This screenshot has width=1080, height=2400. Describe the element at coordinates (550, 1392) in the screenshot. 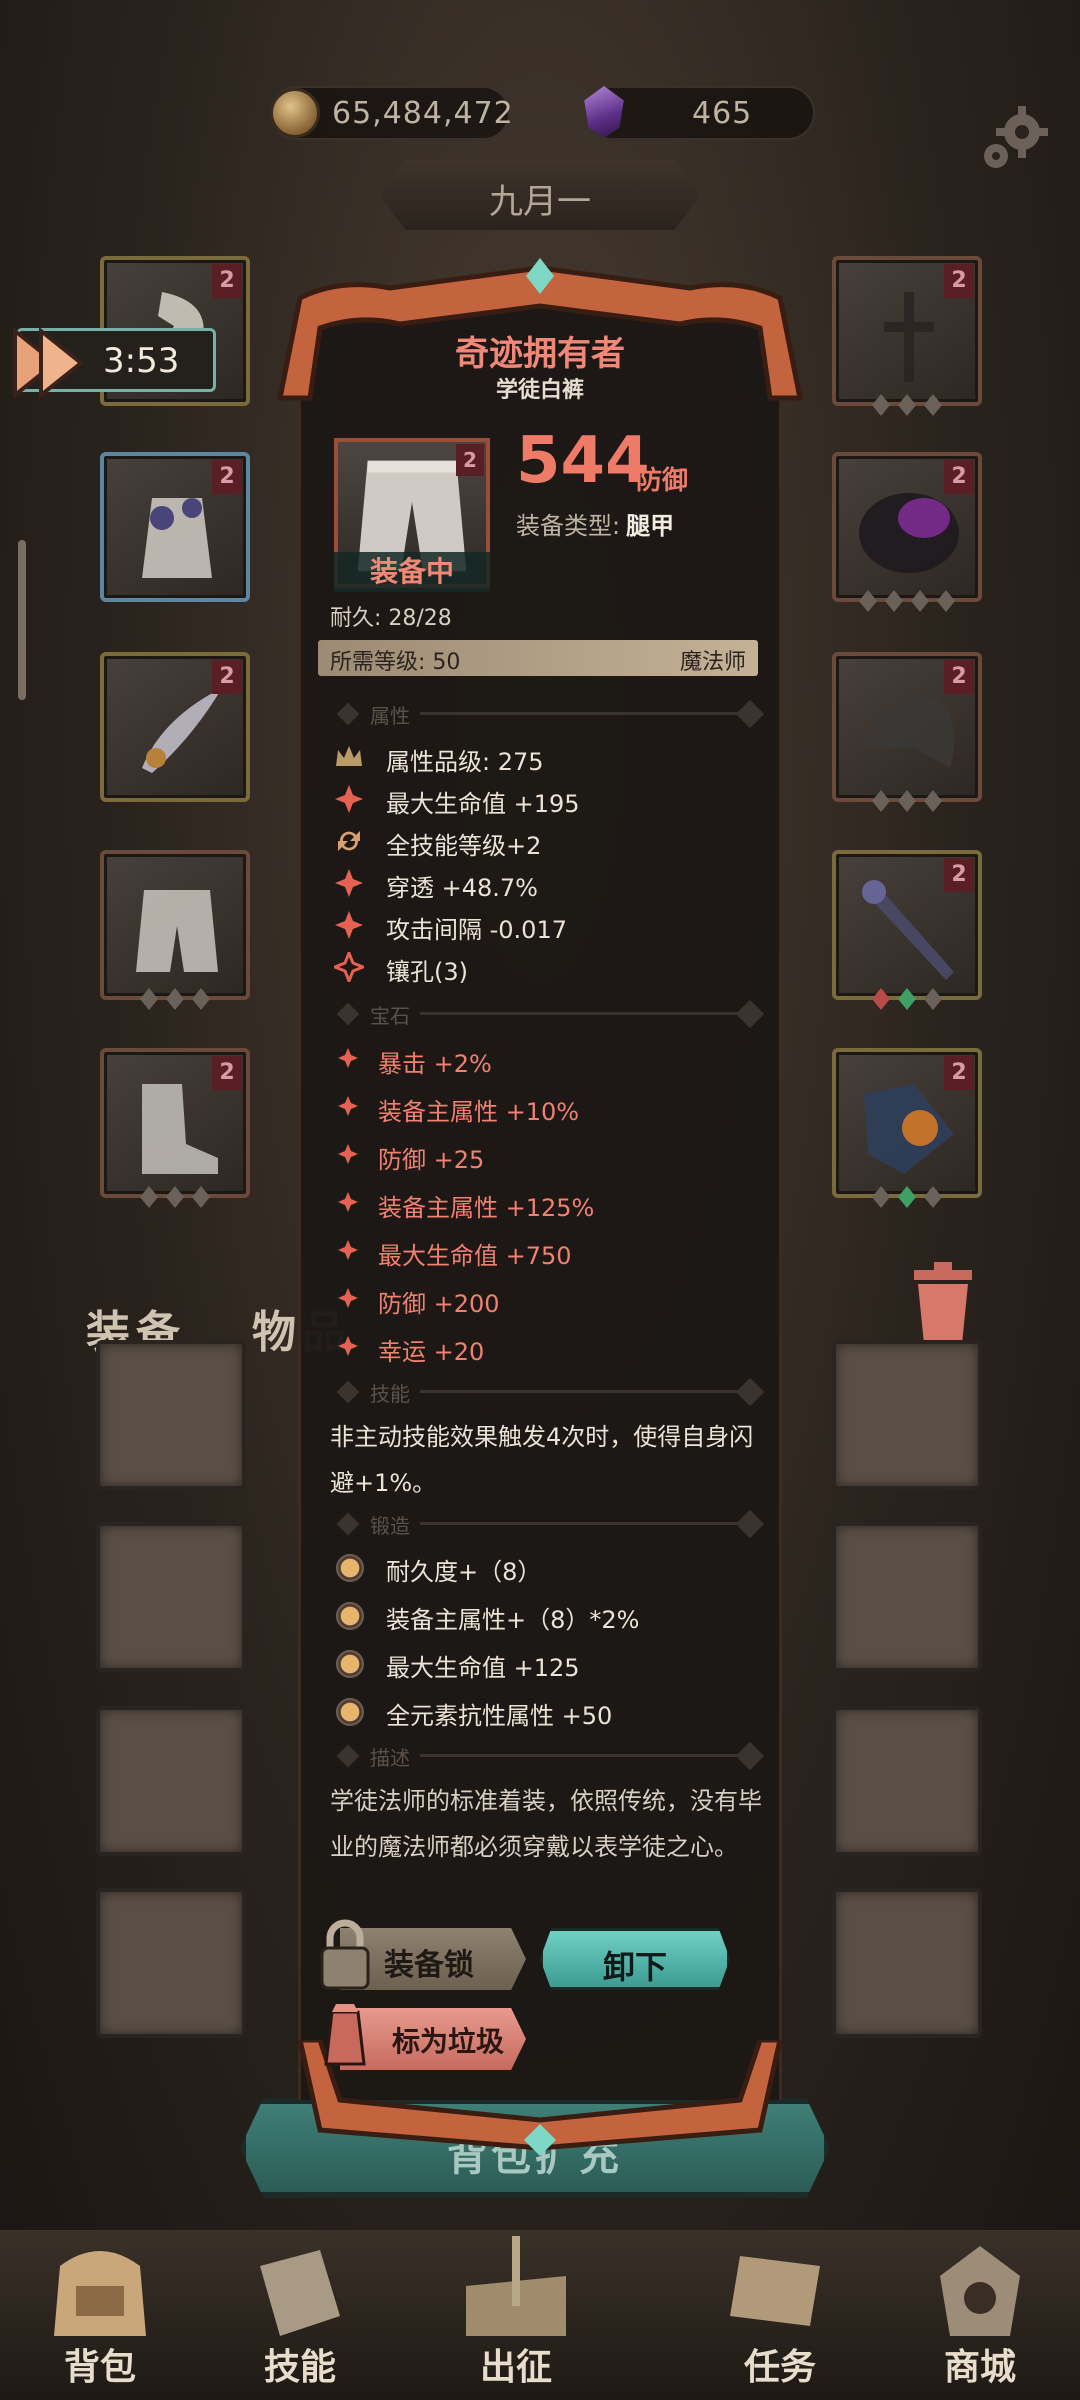

I see `section-skill: 技能` at that location.